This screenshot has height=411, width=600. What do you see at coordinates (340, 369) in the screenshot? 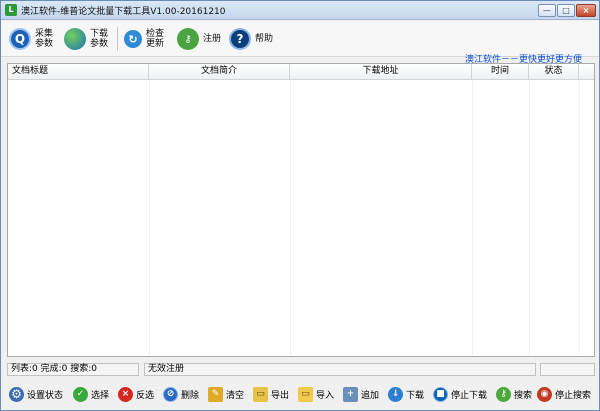
I see `registration-status: 无效注册` at bounding box center [340, 369].